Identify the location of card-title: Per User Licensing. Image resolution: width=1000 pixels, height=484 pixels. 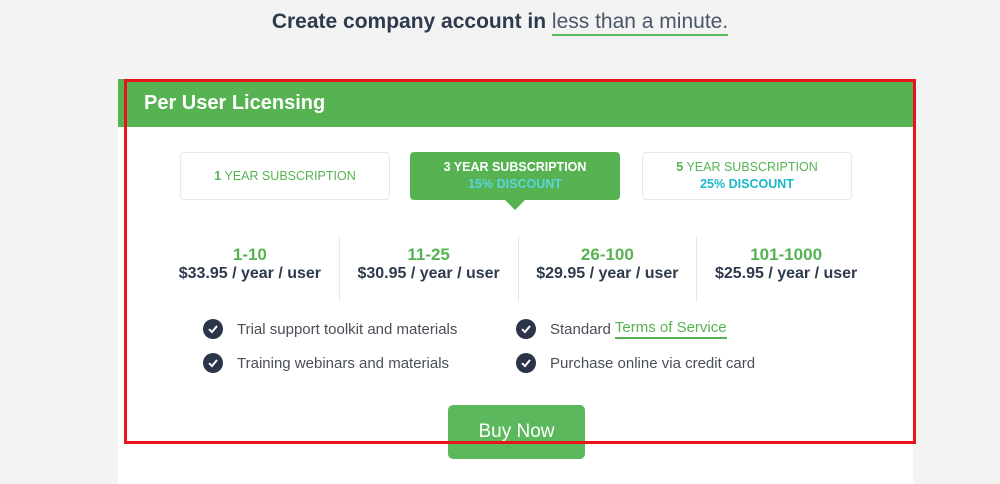
(515, 103).